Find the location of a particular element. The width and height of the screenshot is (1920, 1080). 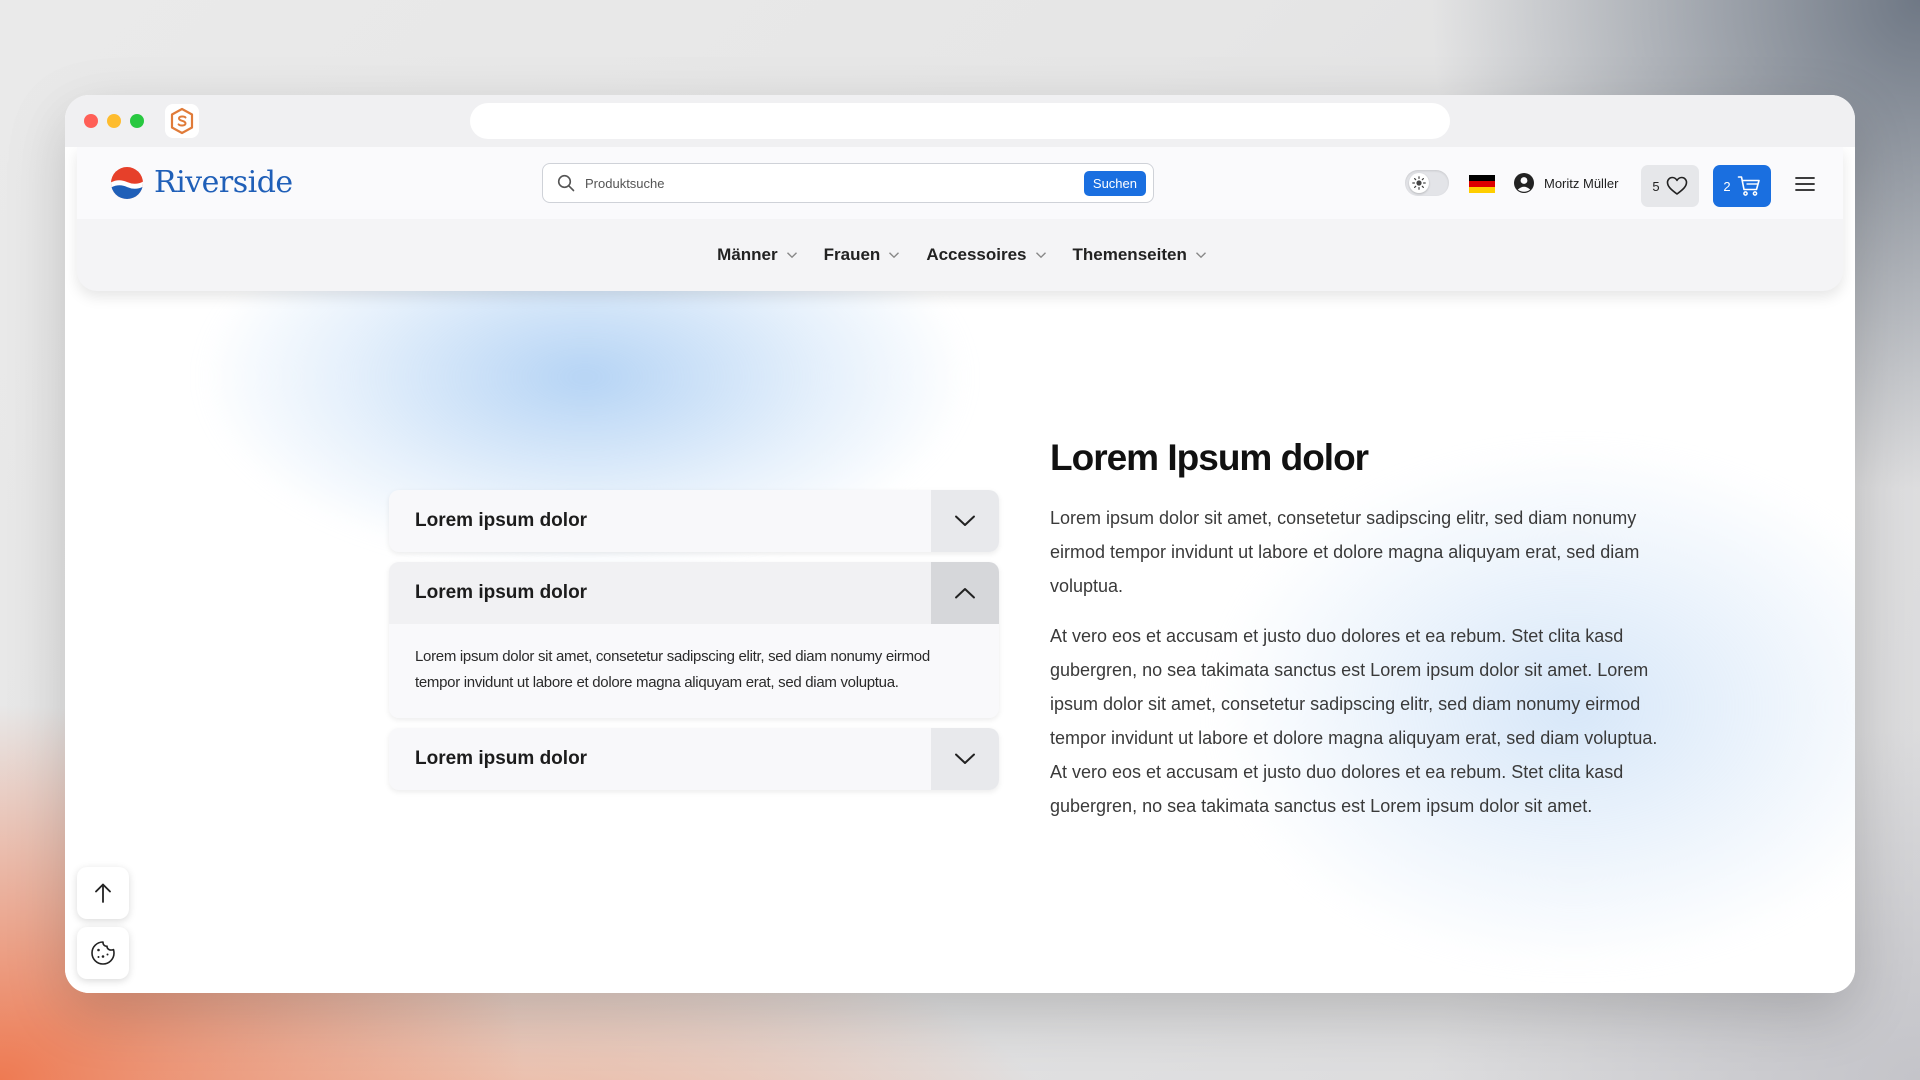

cookie-icon is located at coordinates (103, 953).